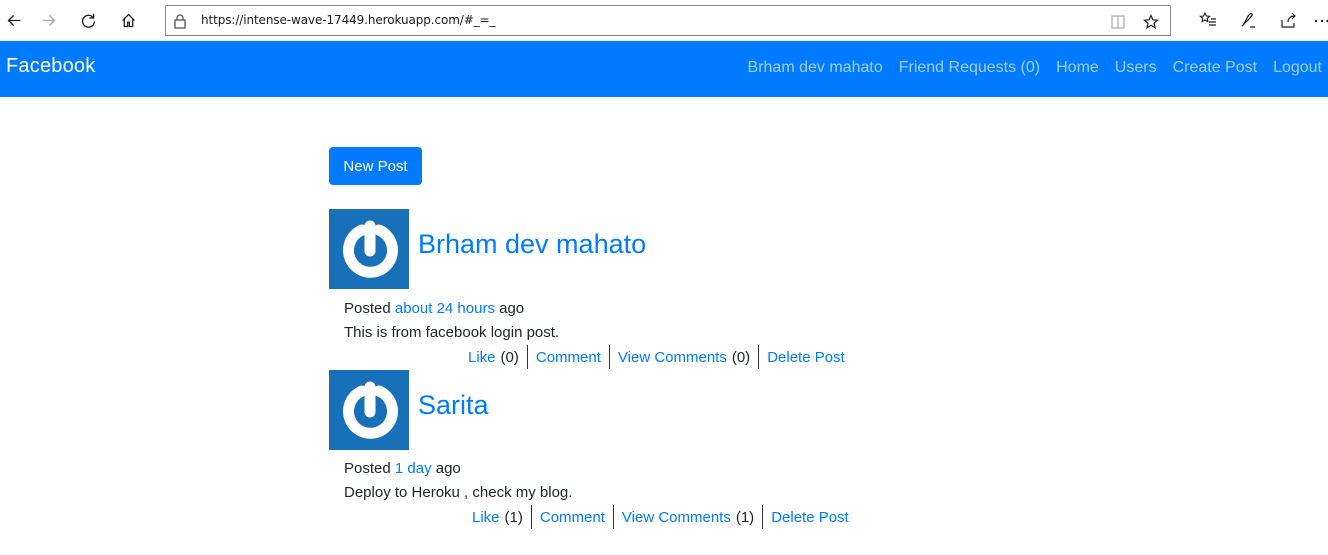 Image resolution: width=1328 pixels, height=555 pixels. I want to click on back-icon, so click(14, 20).